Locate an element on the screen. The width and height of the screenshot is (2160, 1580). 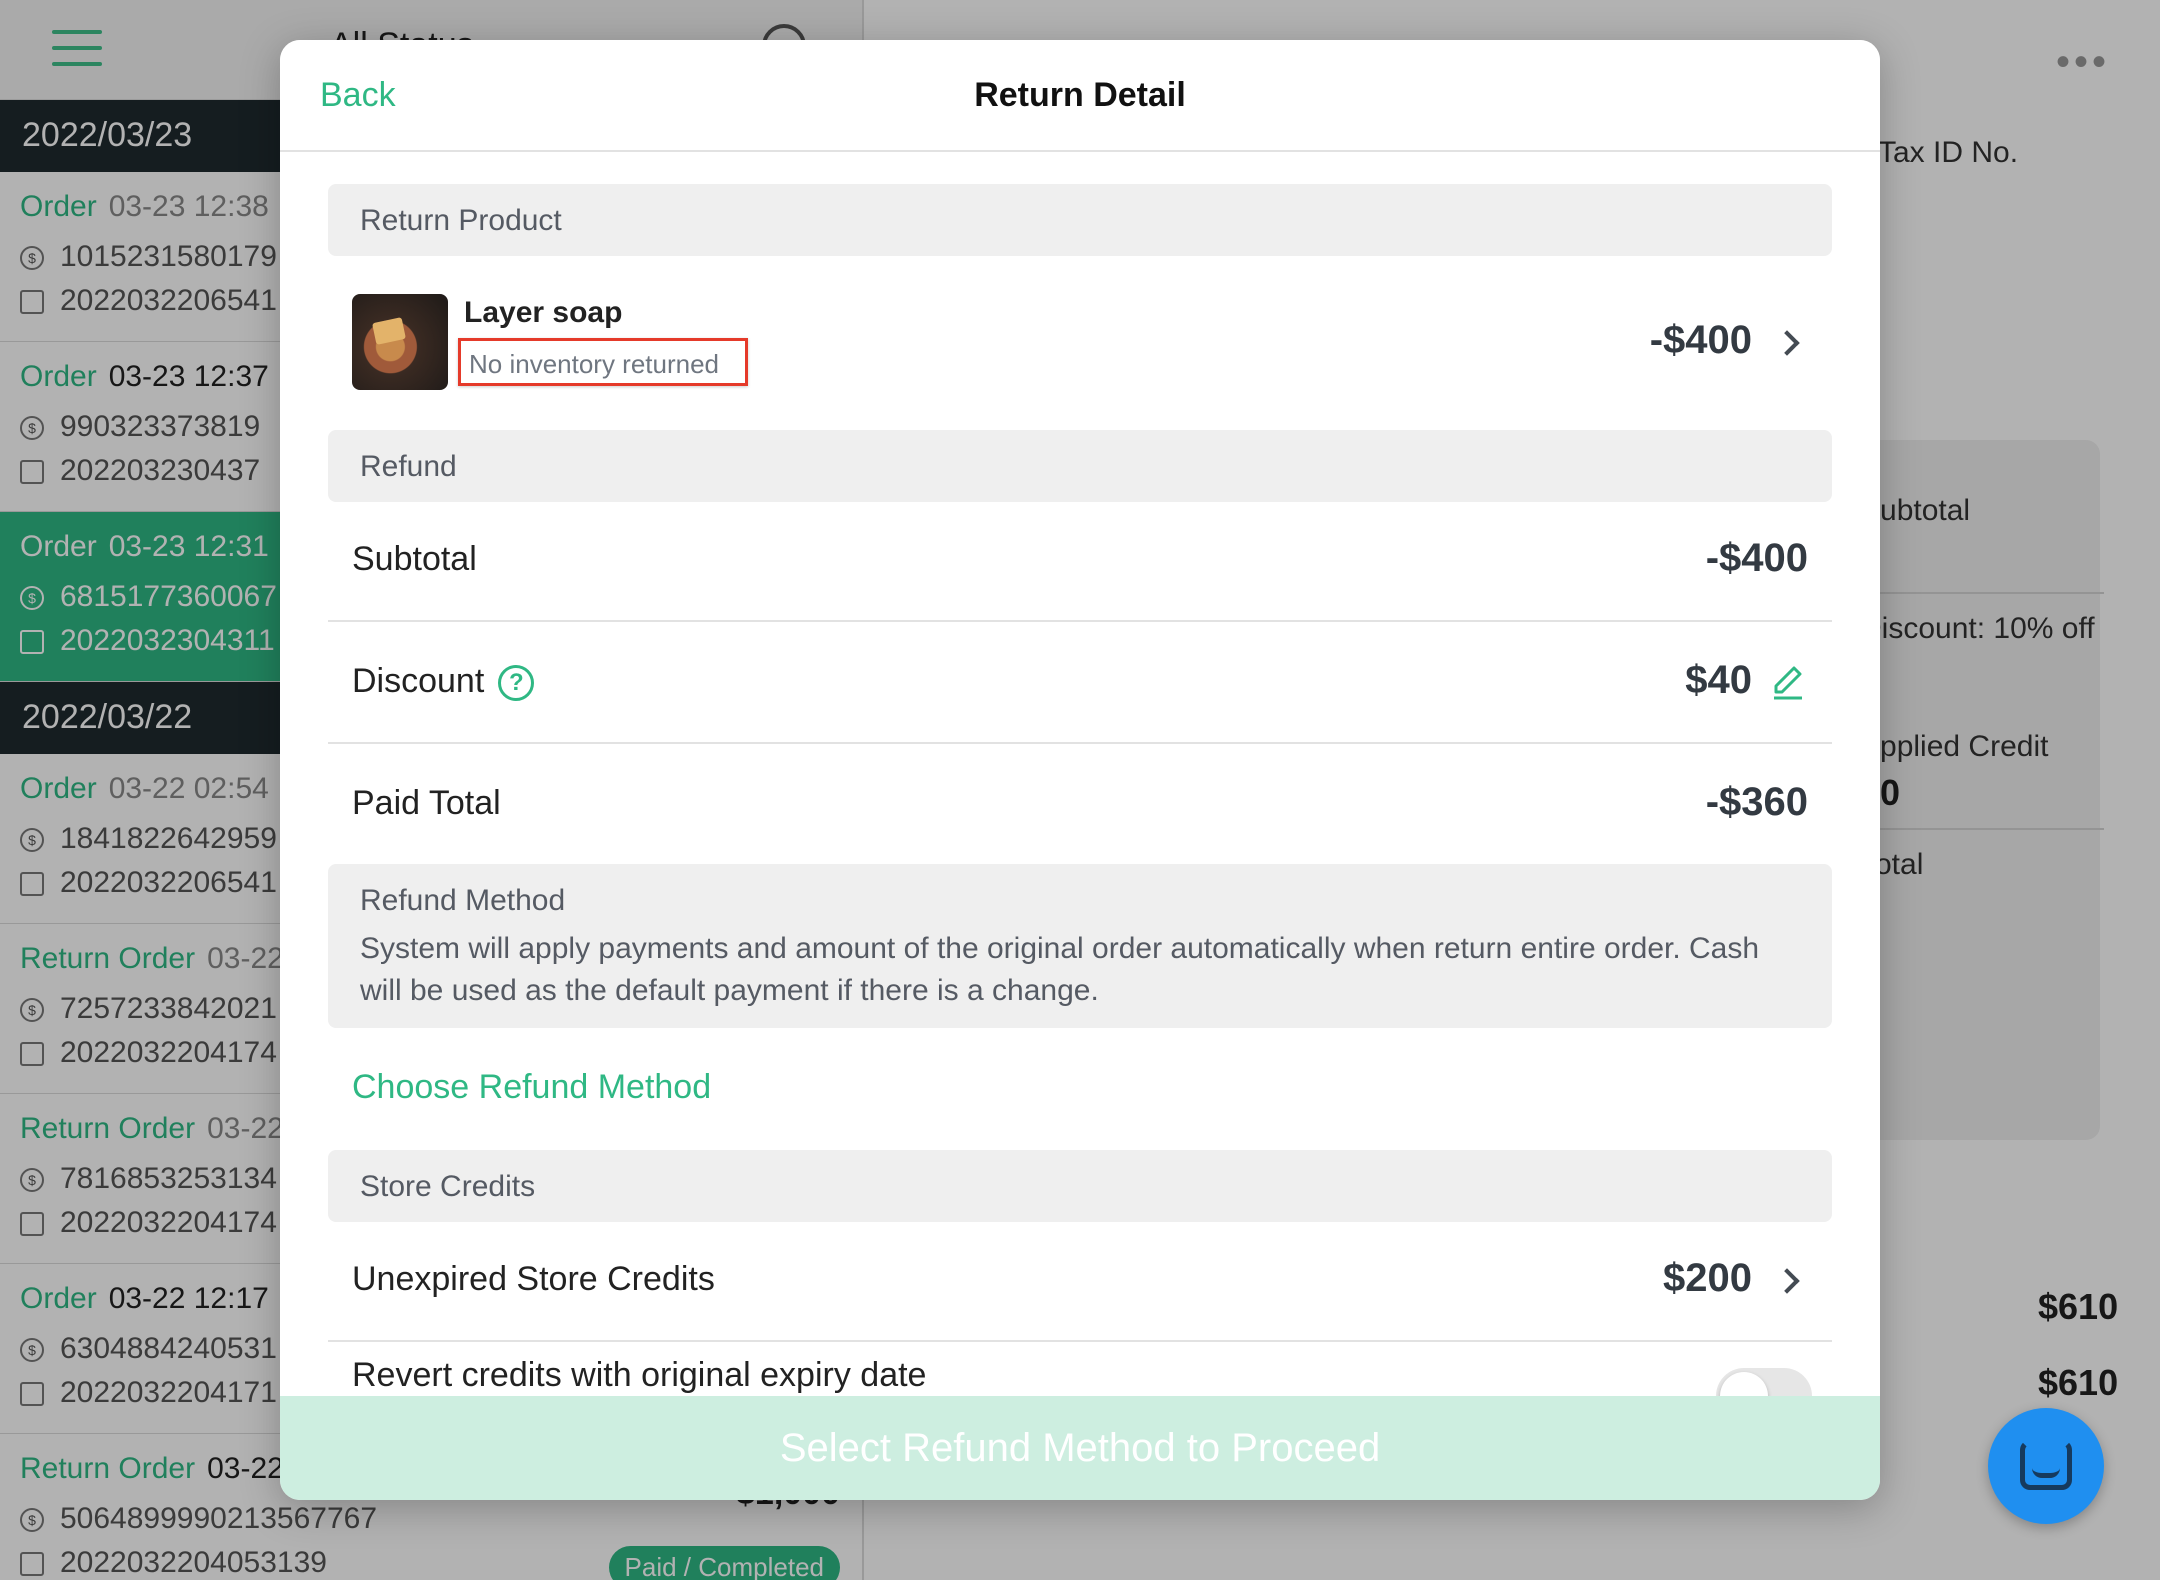
paid-total-label: Paid Total is located at coordinates (426, 803).